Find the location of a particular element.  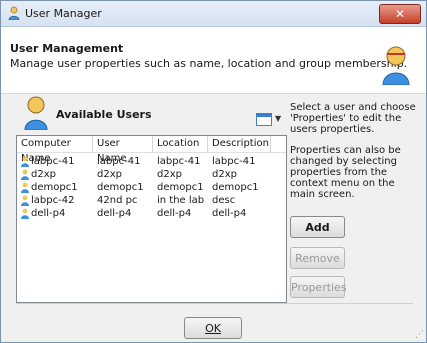

cell-location: in the lab is located at coordinates (181, 200).